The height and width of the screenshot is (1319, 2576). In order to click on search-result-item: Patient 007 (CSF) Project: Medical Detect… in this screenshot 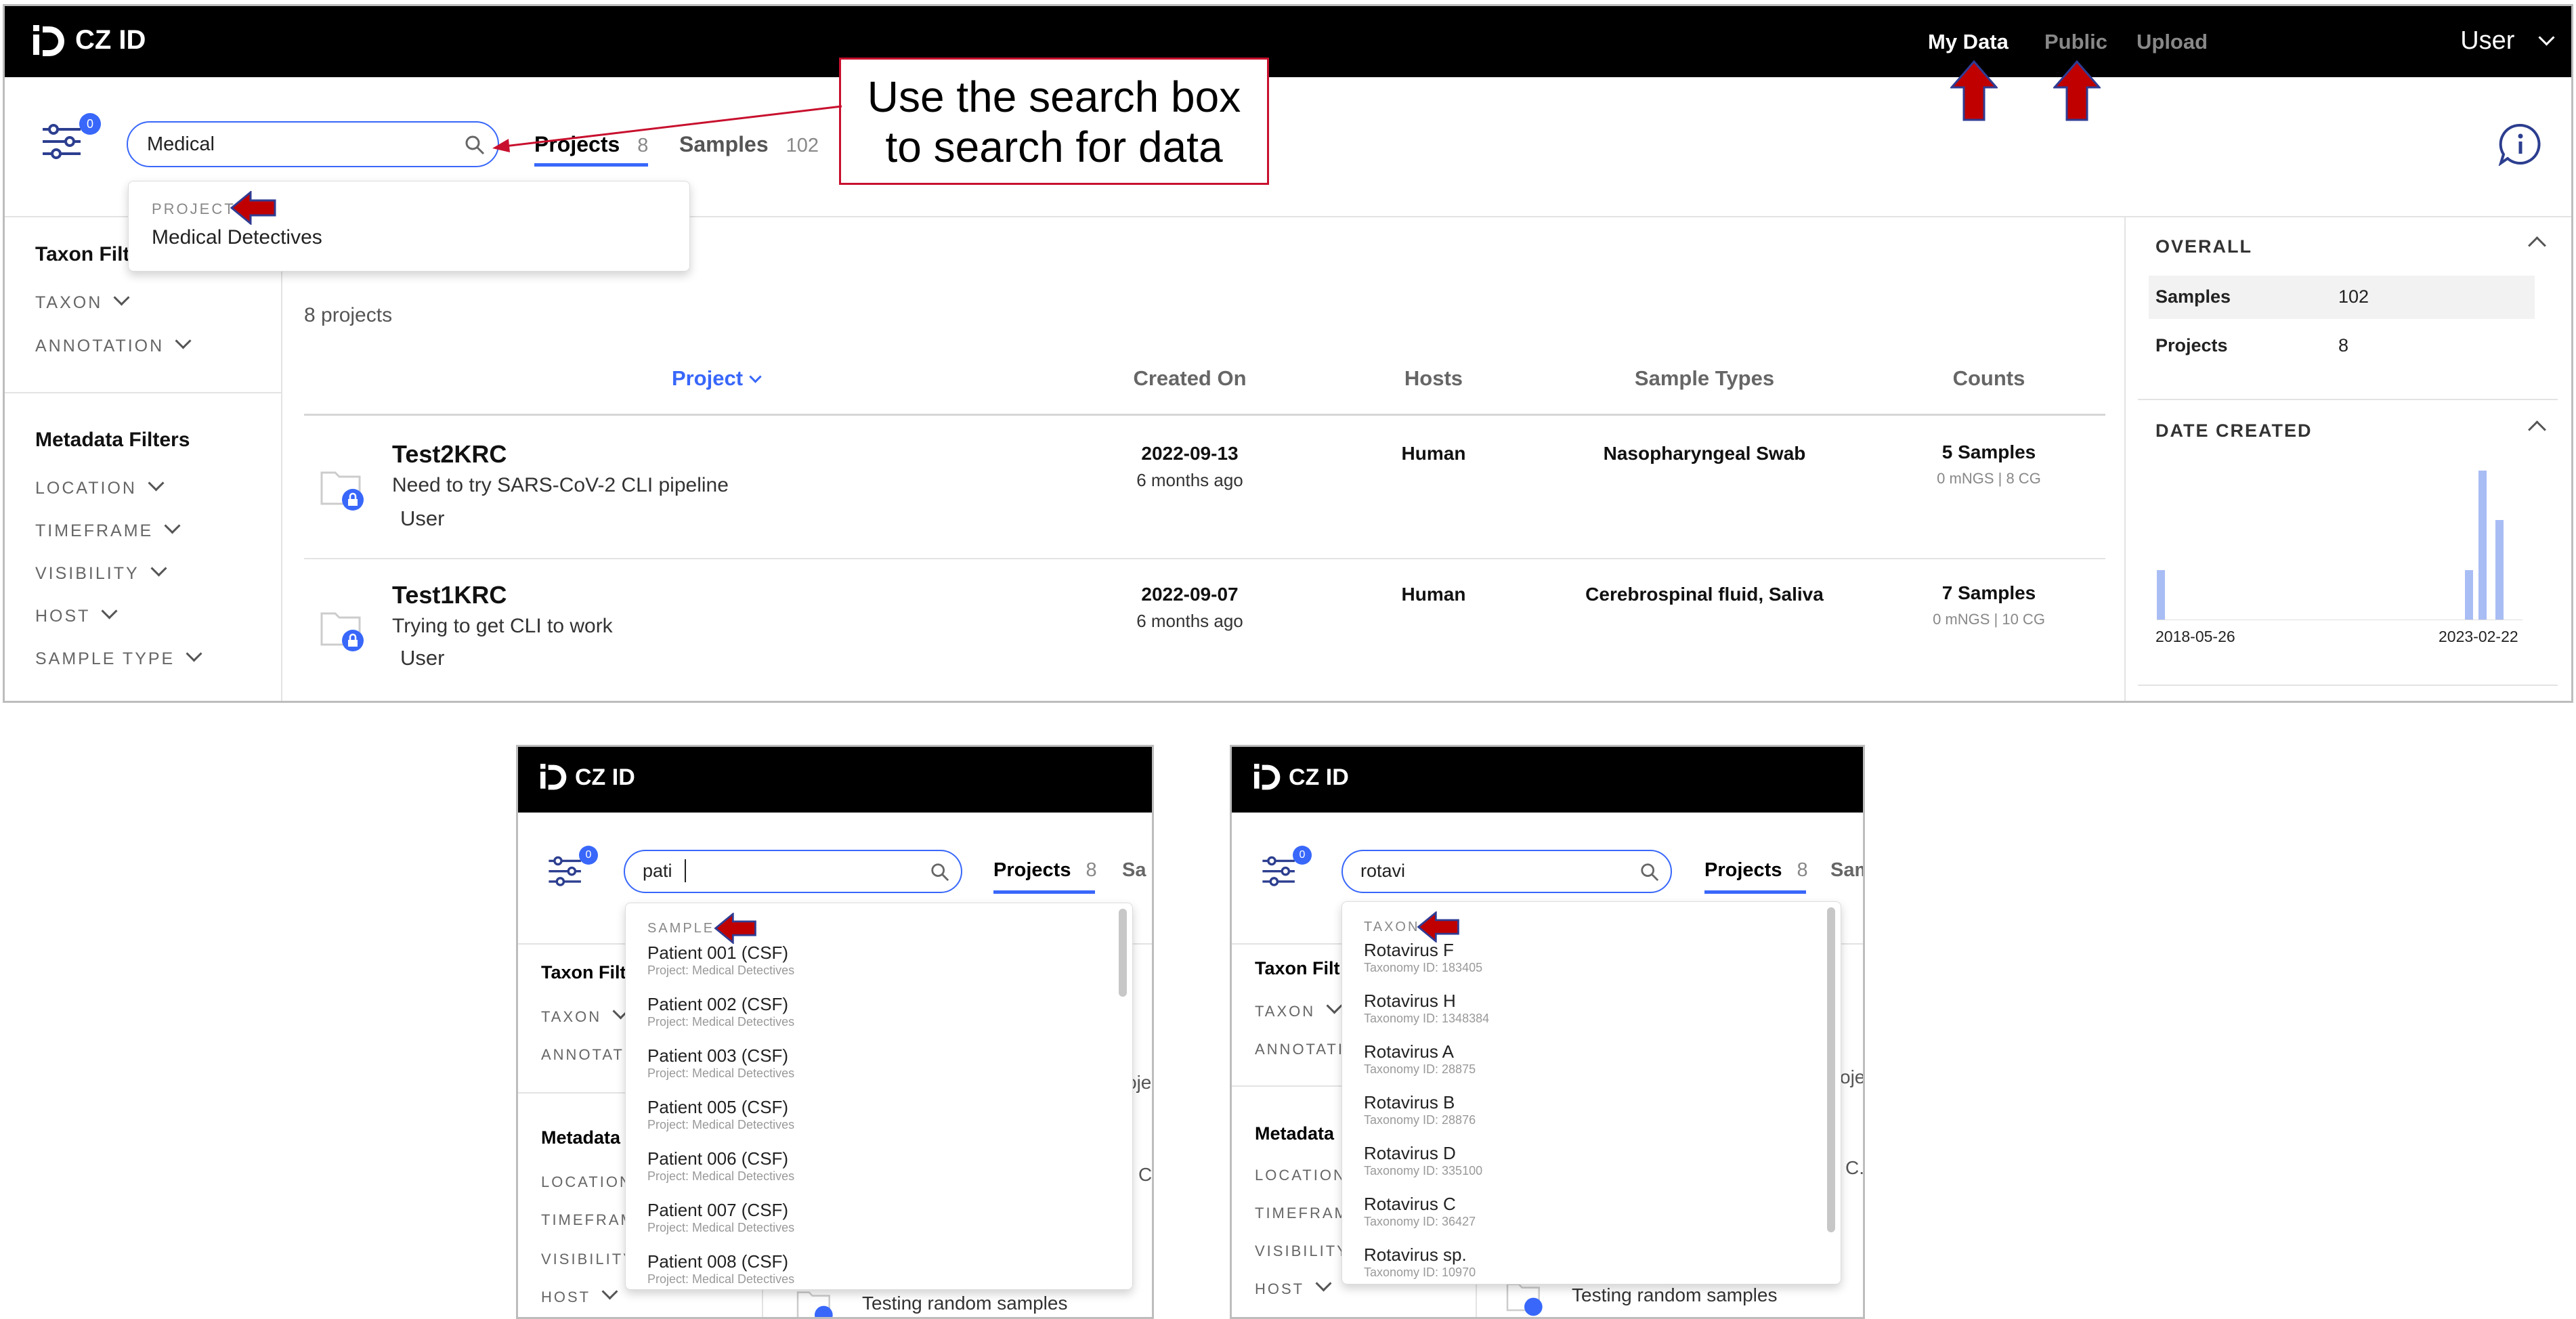, I will do `click(864, 1224)`.